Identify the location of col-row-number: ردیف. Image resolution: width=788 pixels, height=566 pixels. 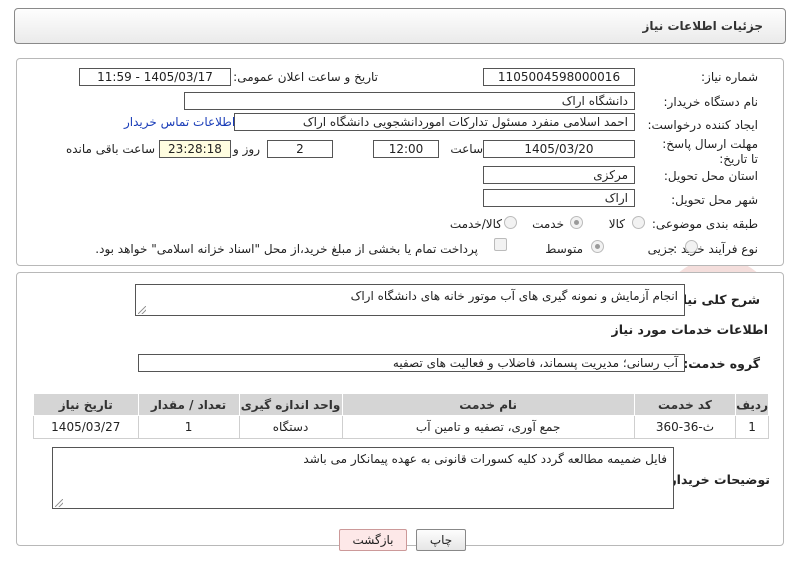
(752, 404).